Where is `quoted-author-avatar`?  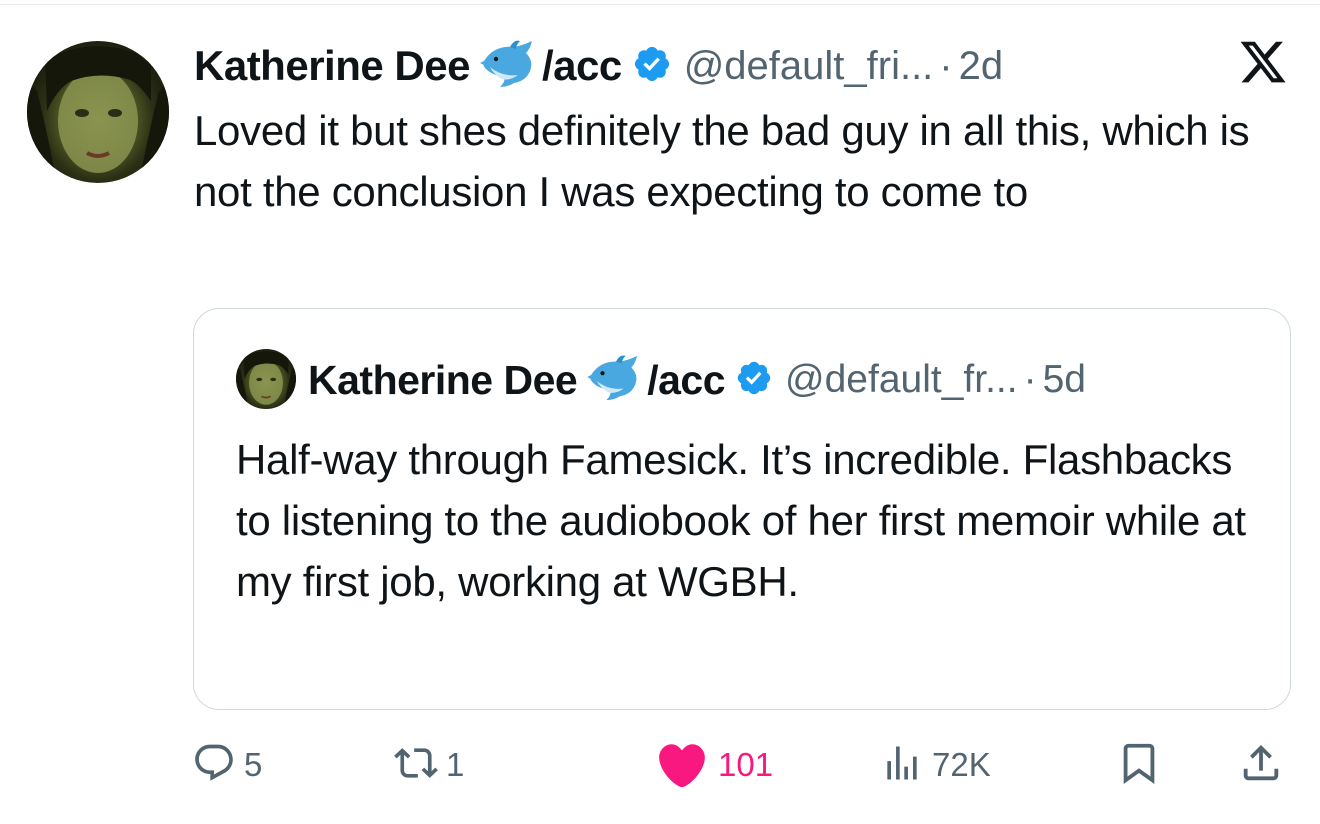 quoted-author-avatar is located at coordinates (266, 379).